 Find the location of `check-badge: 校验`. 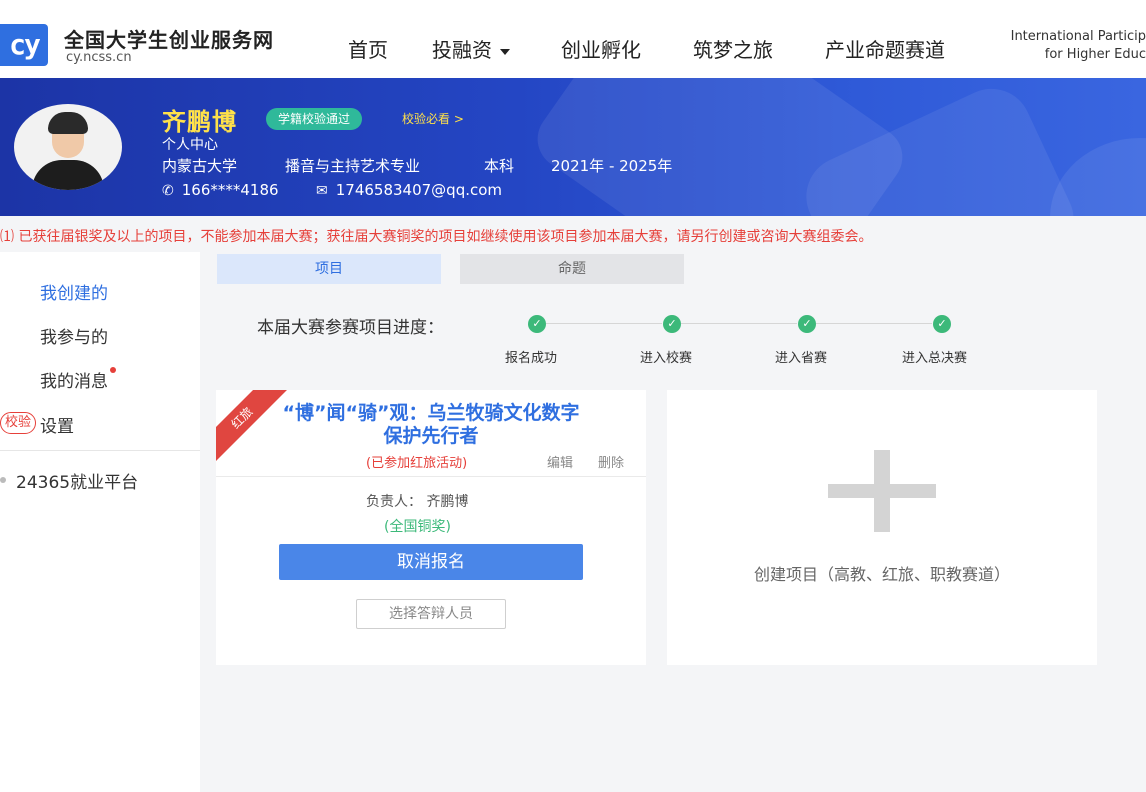

check-badge: 校验 is located at coordinates (18, 423).